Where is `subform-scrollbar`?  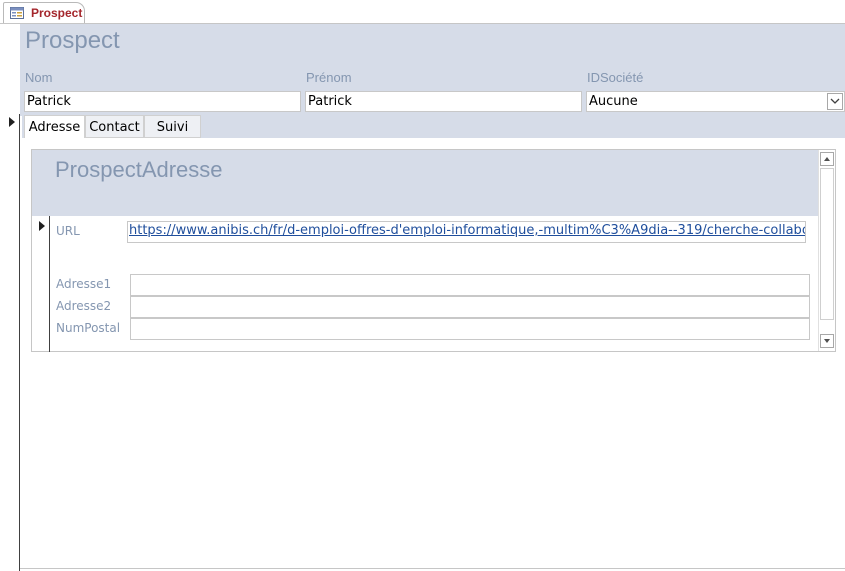 subform-scrollbar is located at coordinates (826, 250).